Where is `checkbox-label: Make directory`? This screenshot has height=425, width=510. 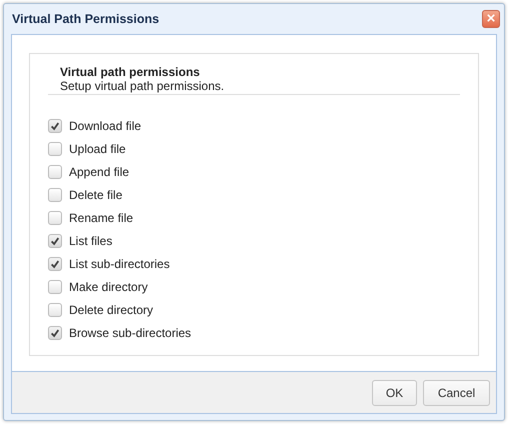
checkbox-label: Make directory is located at coordinates (108, 287).